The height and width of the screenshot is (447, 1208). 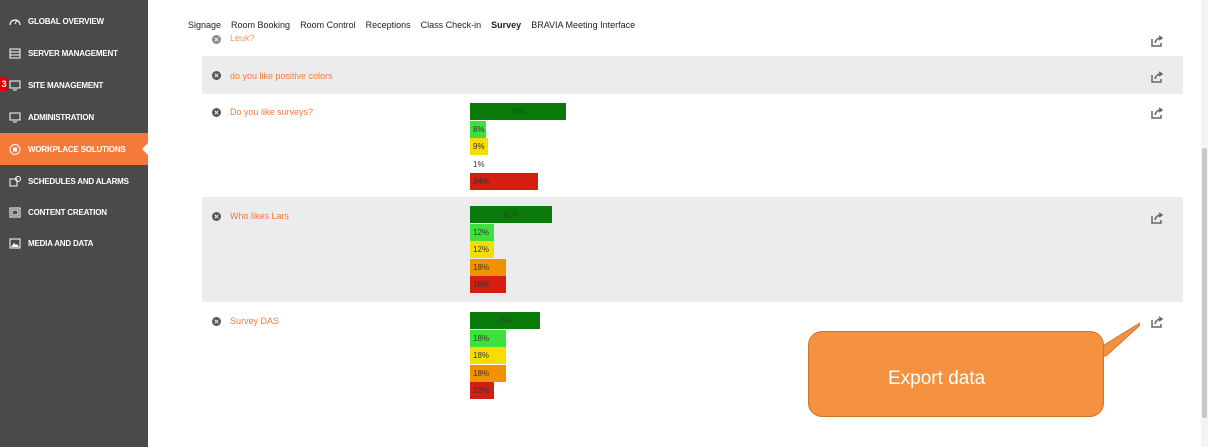 What do you see at coordinates (479, 146) in the screenshot?
I see `survey-result-bar: 9%` at bounding box center [479, 146].